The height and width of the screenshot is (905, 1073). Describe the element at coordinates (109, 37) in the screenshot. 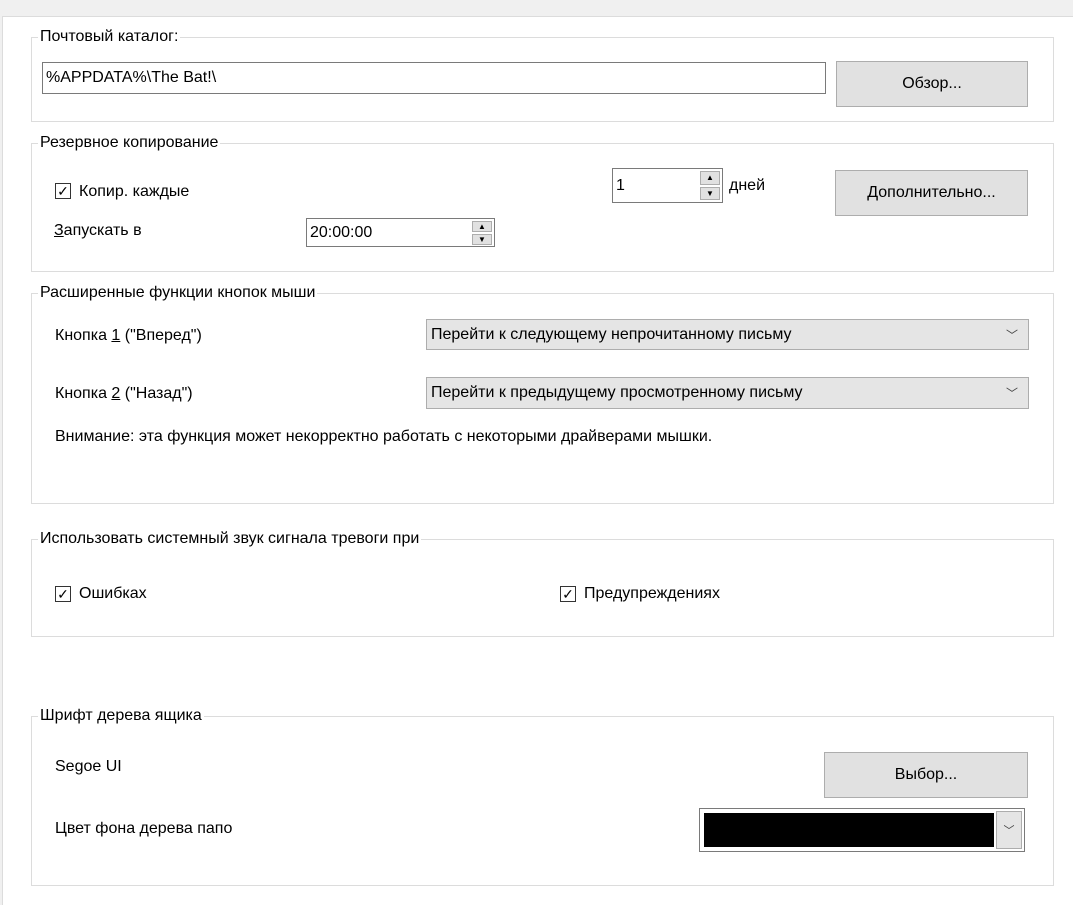

I see `group-title: Почтовый каталог:` at that location.